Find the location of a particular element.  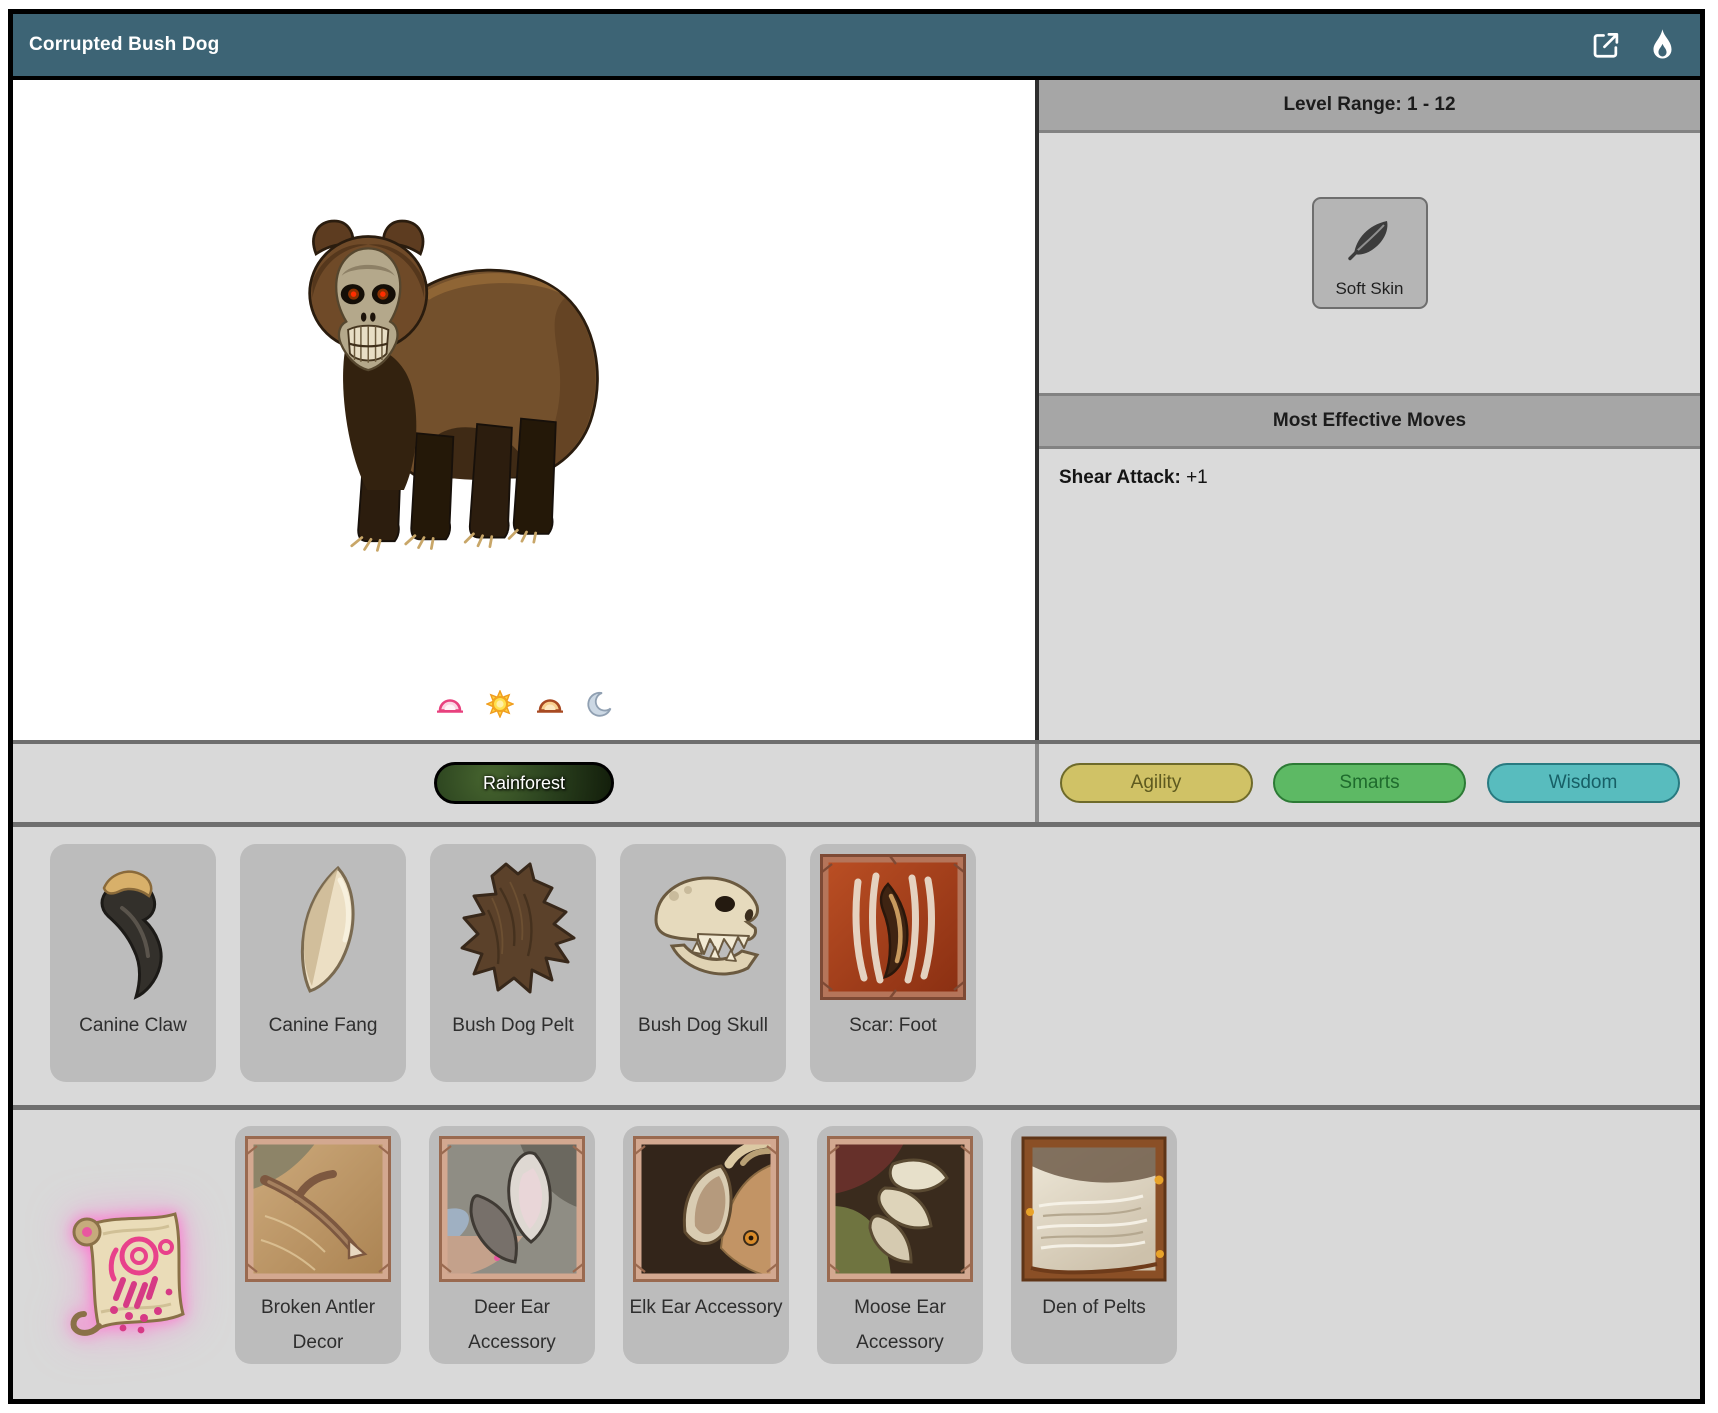

trait-soft-skin: Soft Skin is located at coordinates (1369, 253).